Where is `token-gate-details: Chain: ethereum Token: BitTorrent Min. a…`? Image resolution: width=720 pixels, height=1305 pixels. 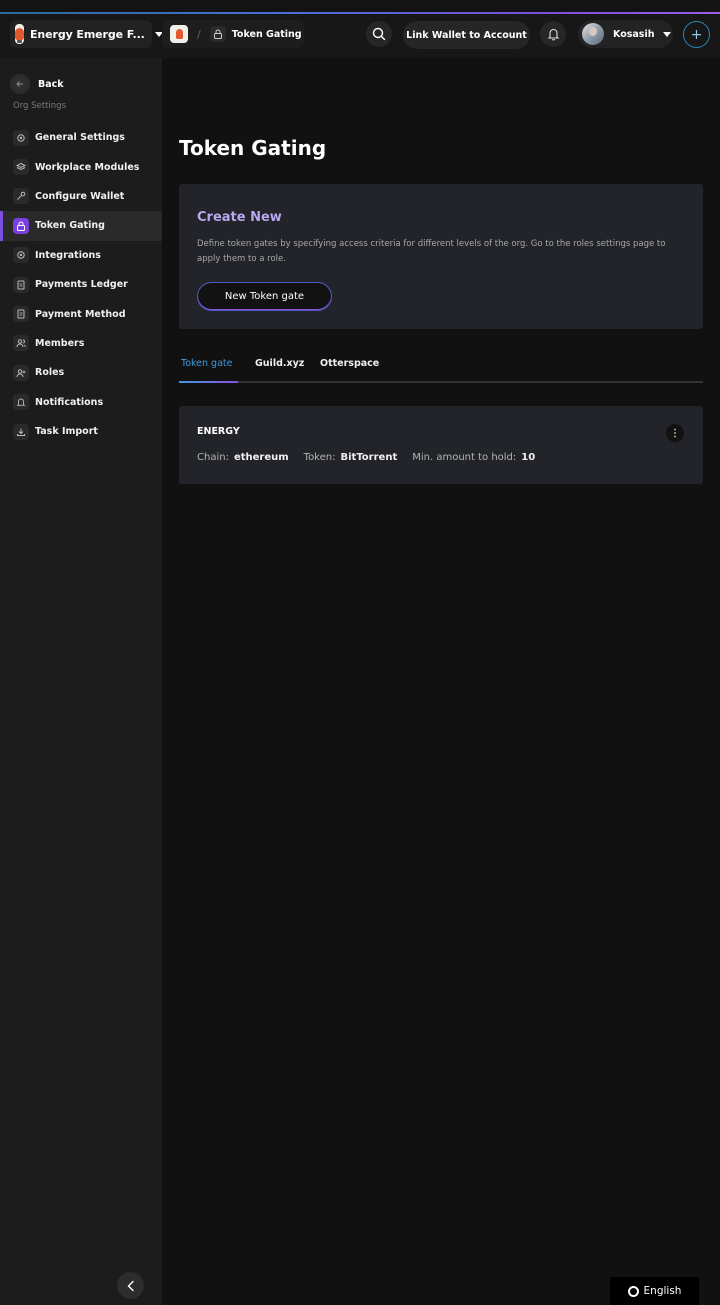
token-gate-details: Chain: ethereum Token: BitTorrent Min. a… is located at coordinates (373, 457).